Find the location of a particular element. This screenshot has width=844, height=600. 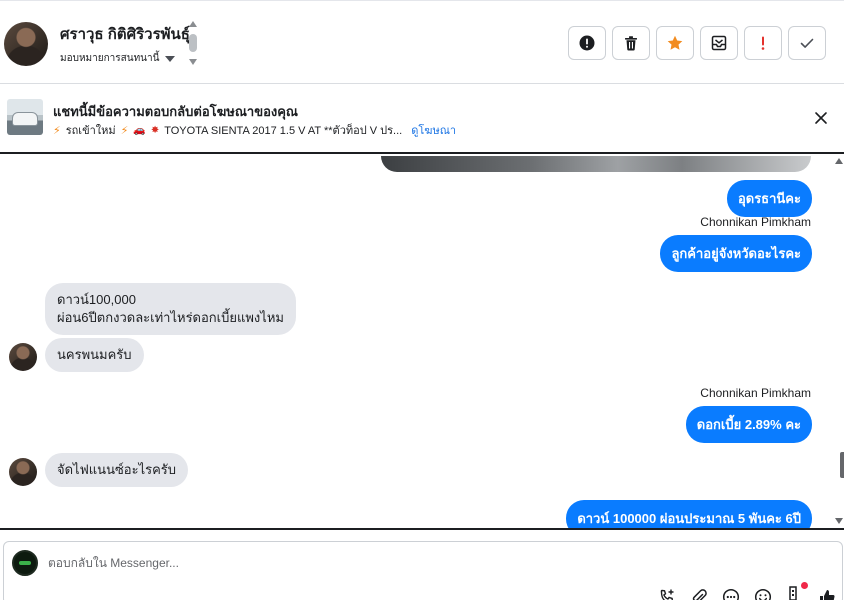

star-icon is located at coordinates (675, 42).